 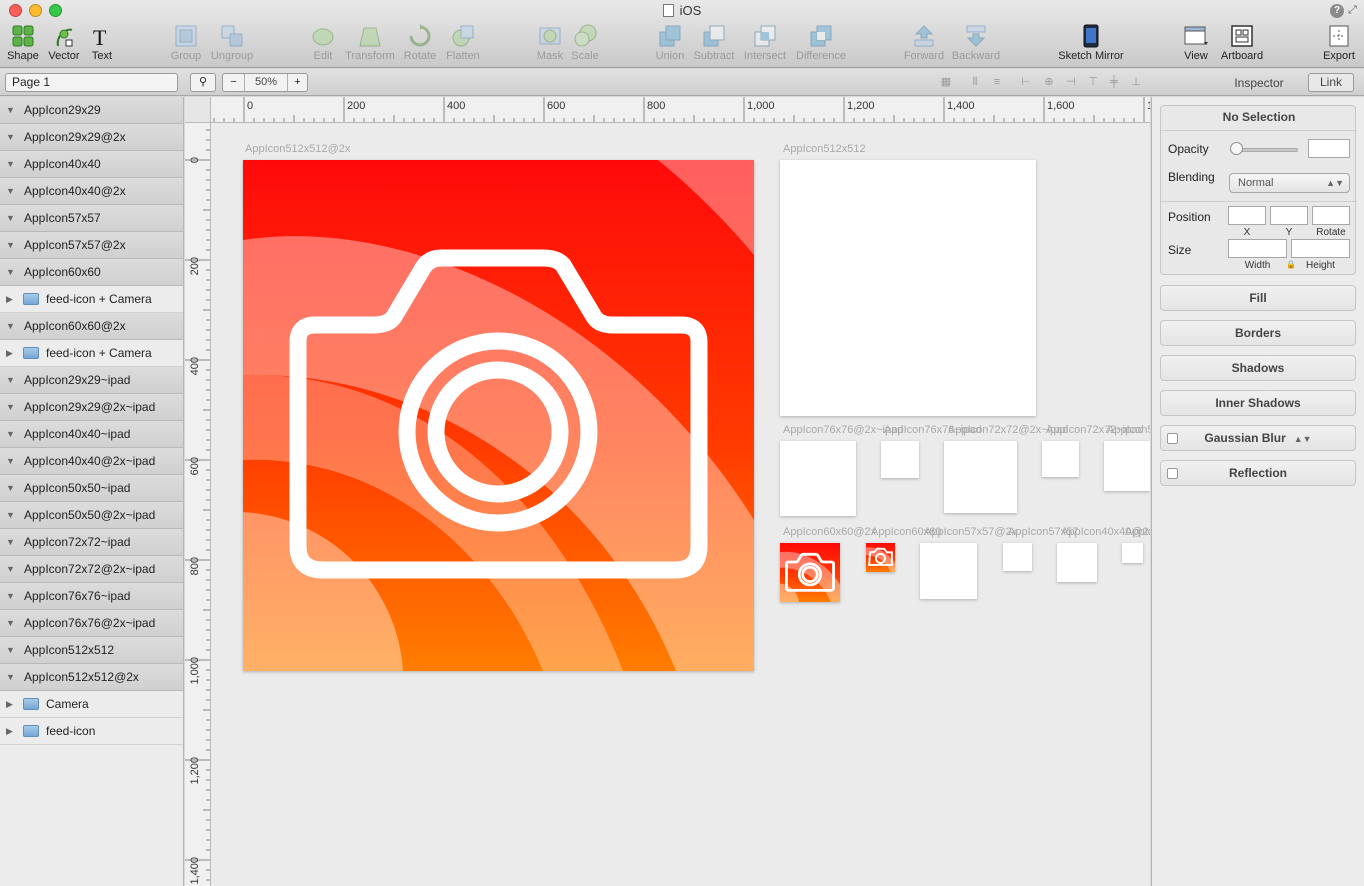 What do you see at coordinates (91, 488) in the screenshot?
I see `layer-row-artboard: ▼ AppIcon50x50~ipad` at bounding box center [91, 488].